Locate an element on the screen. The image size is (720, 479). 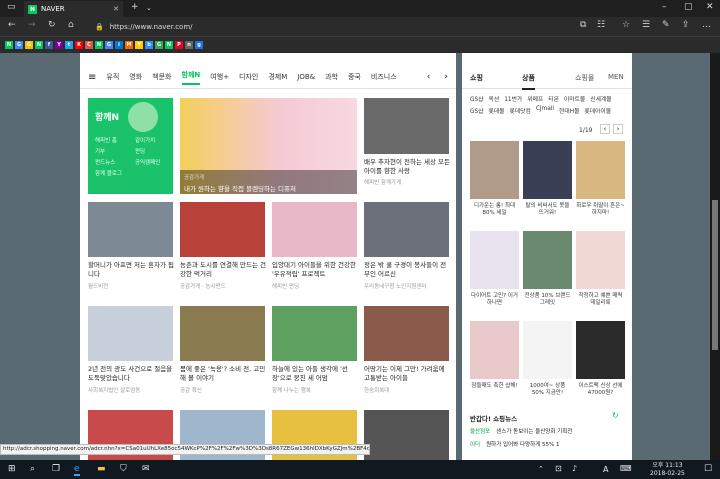
story-card: 2년 전의 광도 사건으로 절음을 도둑맞았습니다 사회복지법인 샬로엄동 is located at coordinates (132, 356).